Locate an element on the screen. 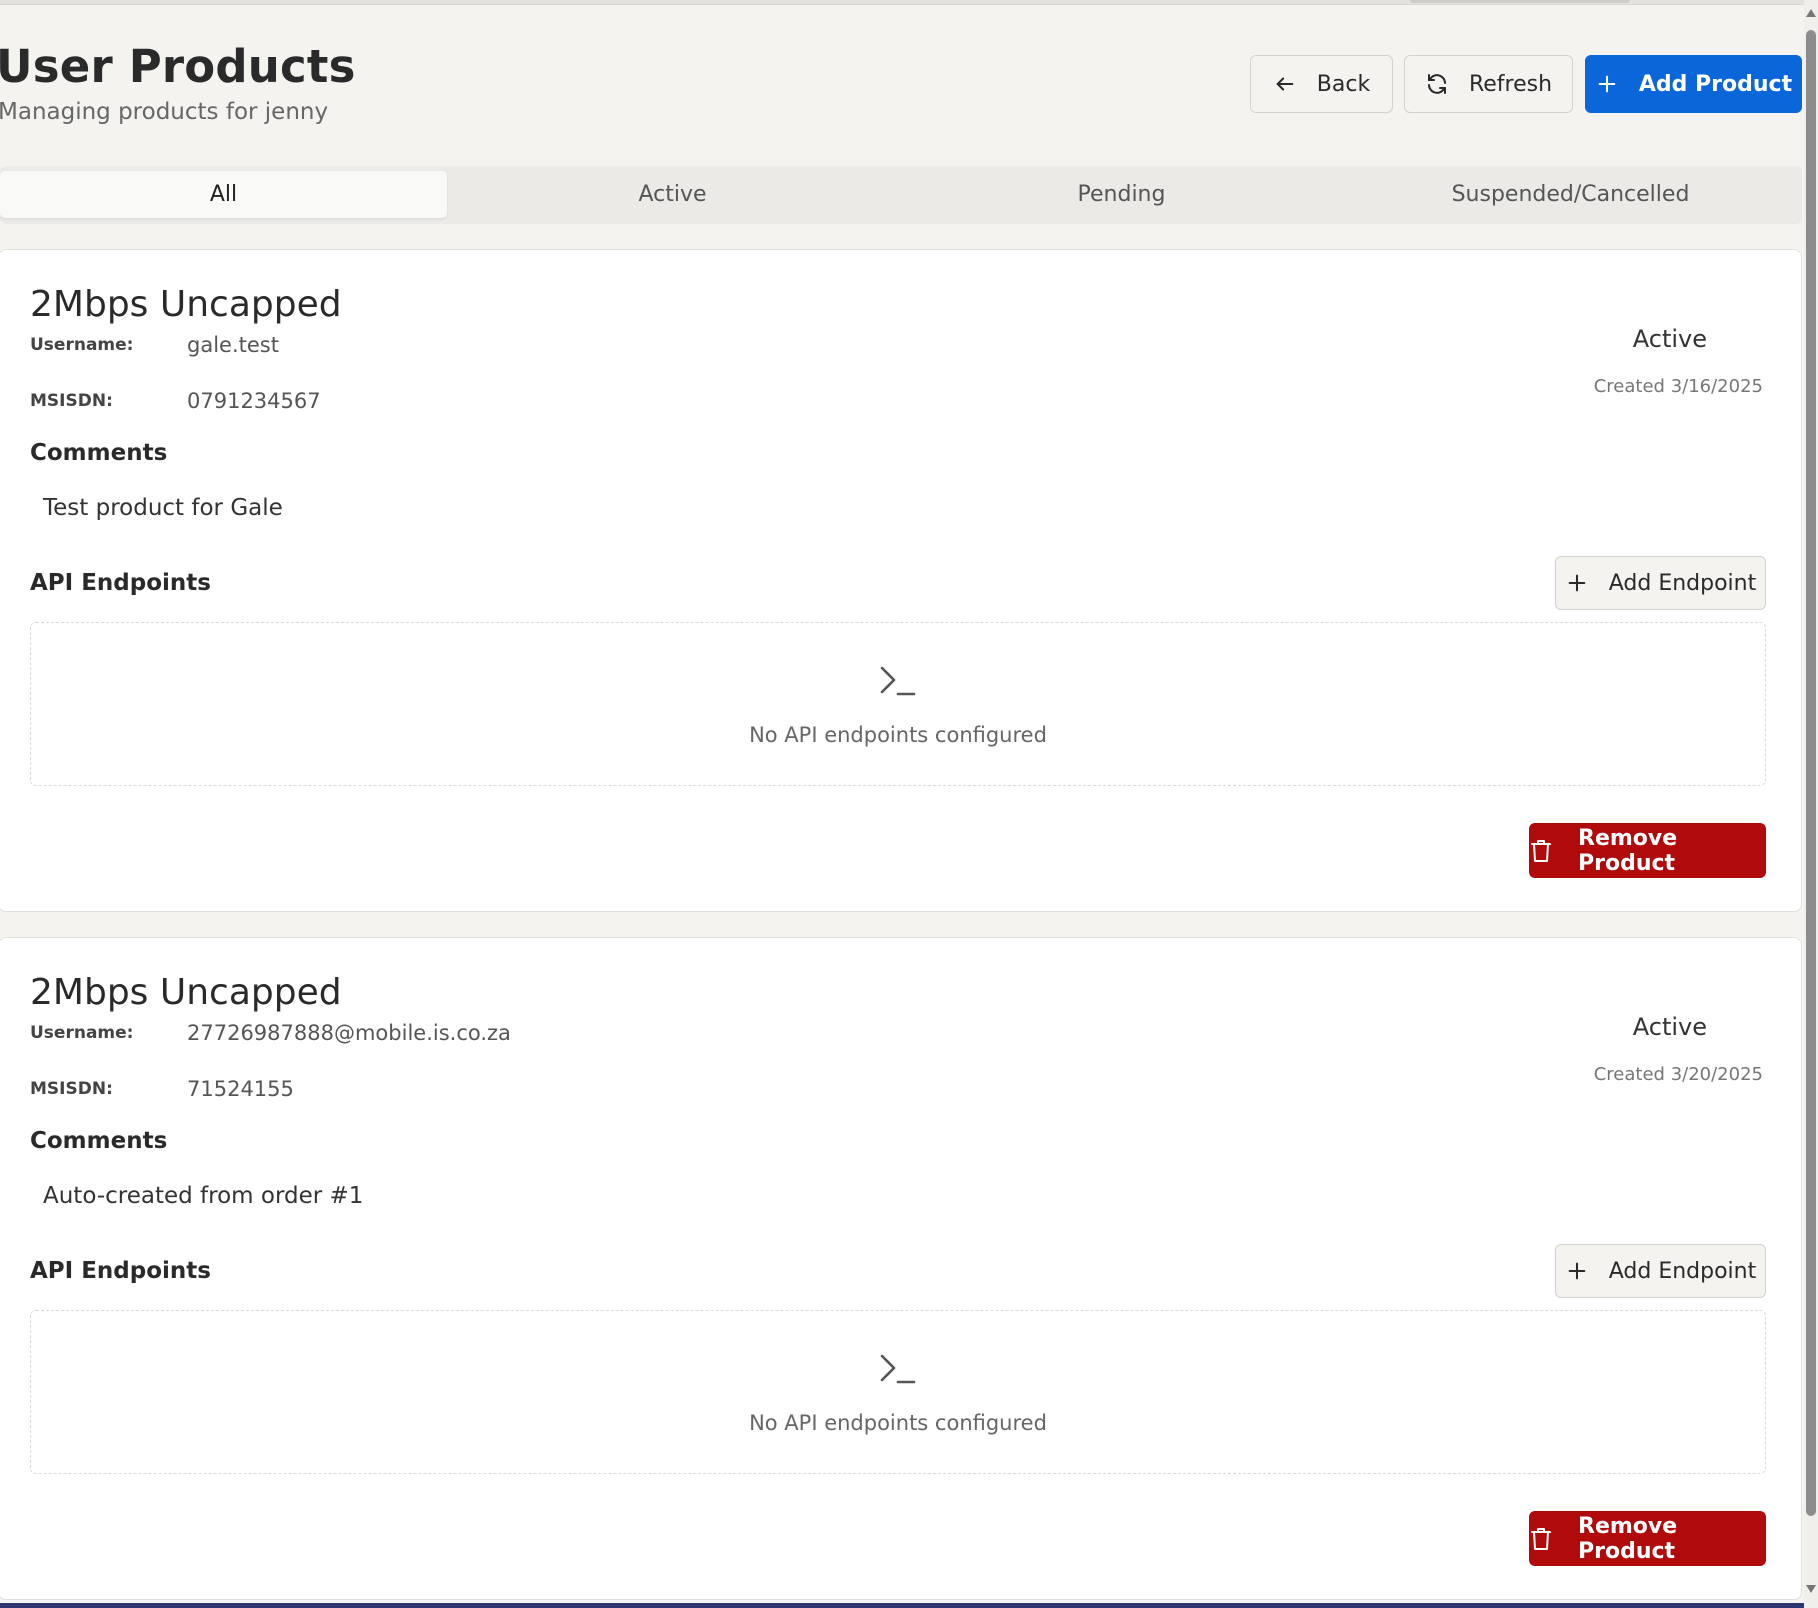  created-date: Created 3/20/2025 is located at coordinates (1678, 1074).